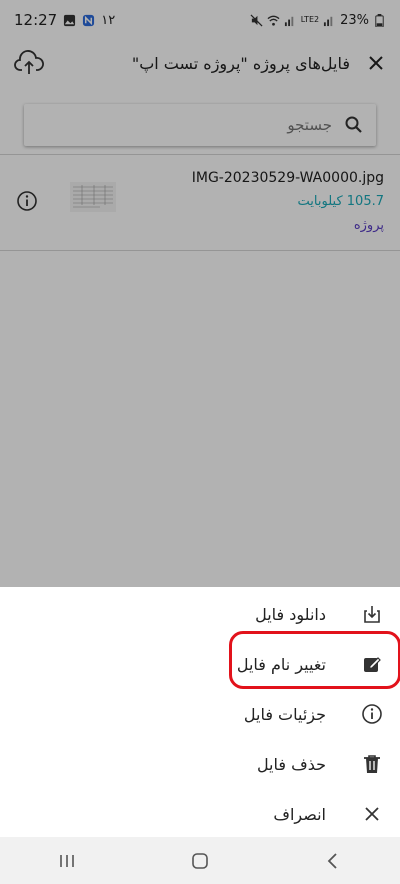 The height and width of the screenshot is (884, 400). I want to click on item-label: انصراف, so click(299, 814).